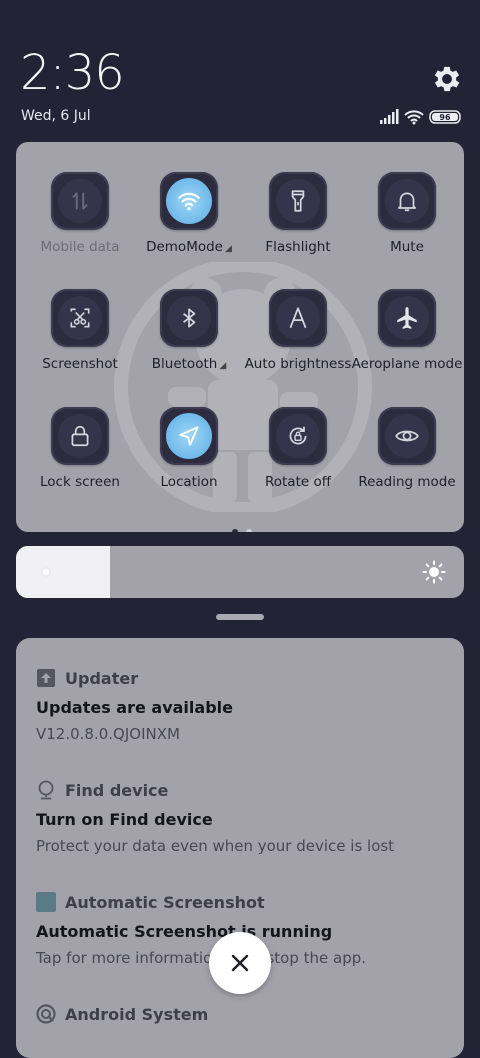 The image size is (480, 1058). I want to click on system-status-icons: 96, so click(422, 117).